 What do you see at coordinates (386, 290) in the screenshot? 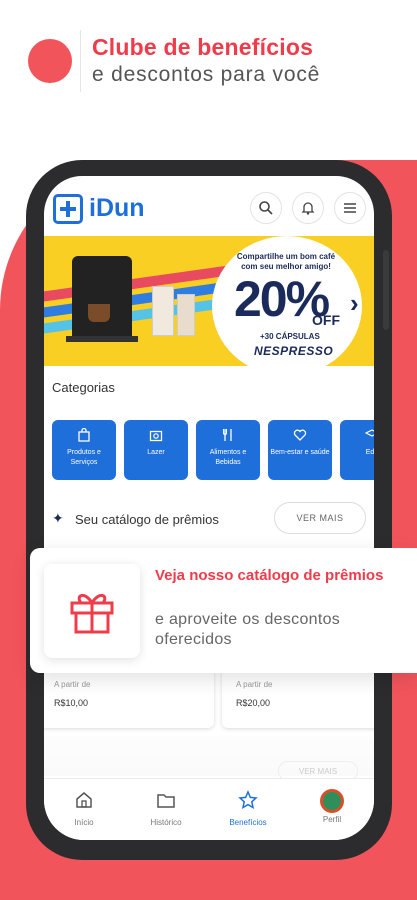
I see `phone-side-button` at bounding box center [386, 290].